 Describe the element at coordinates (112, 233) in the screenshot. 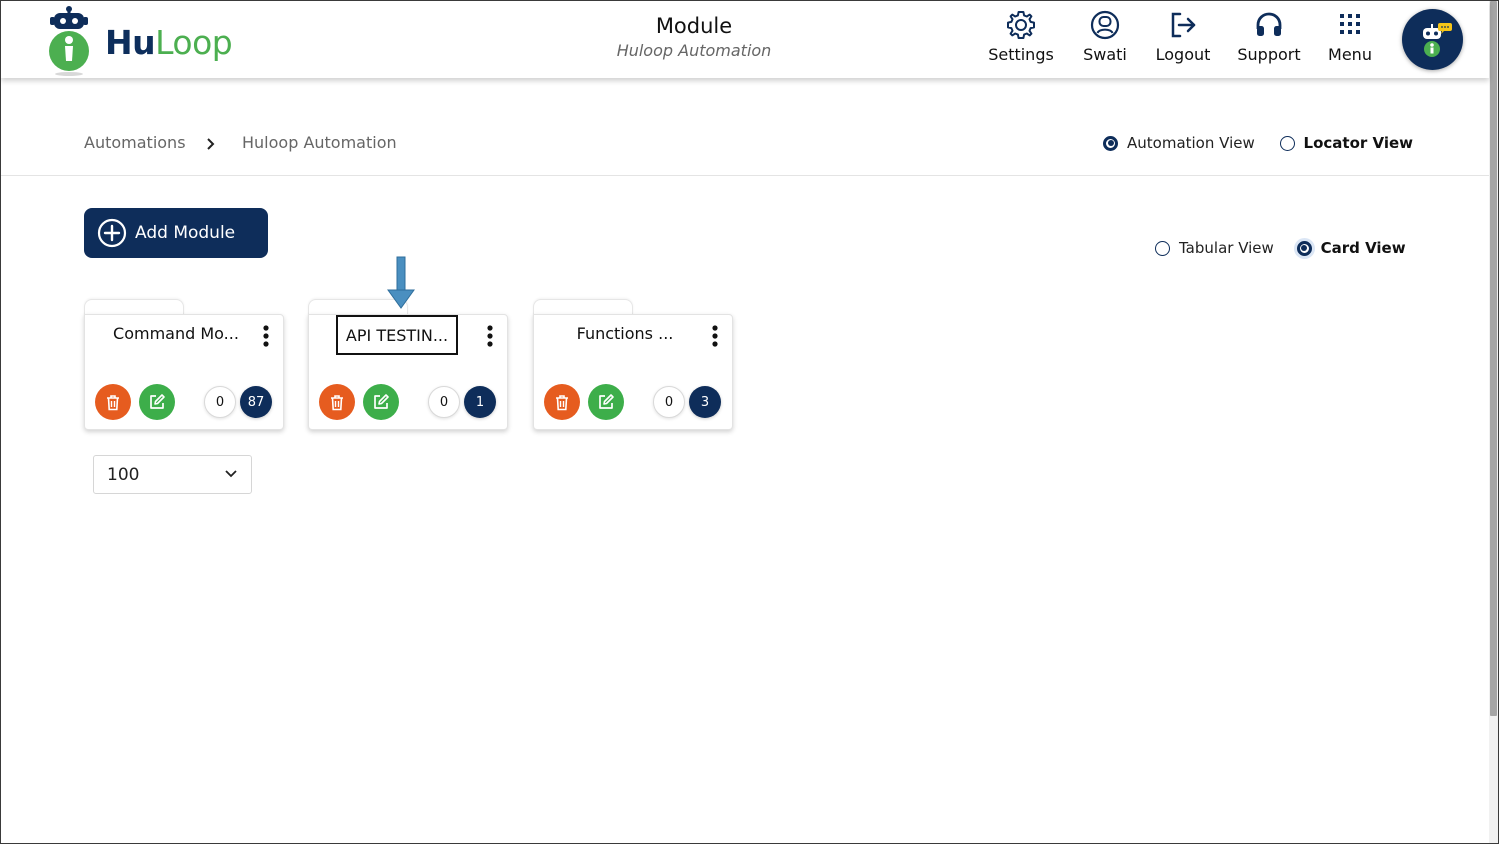

I see `plus-circle-icon` at that location.